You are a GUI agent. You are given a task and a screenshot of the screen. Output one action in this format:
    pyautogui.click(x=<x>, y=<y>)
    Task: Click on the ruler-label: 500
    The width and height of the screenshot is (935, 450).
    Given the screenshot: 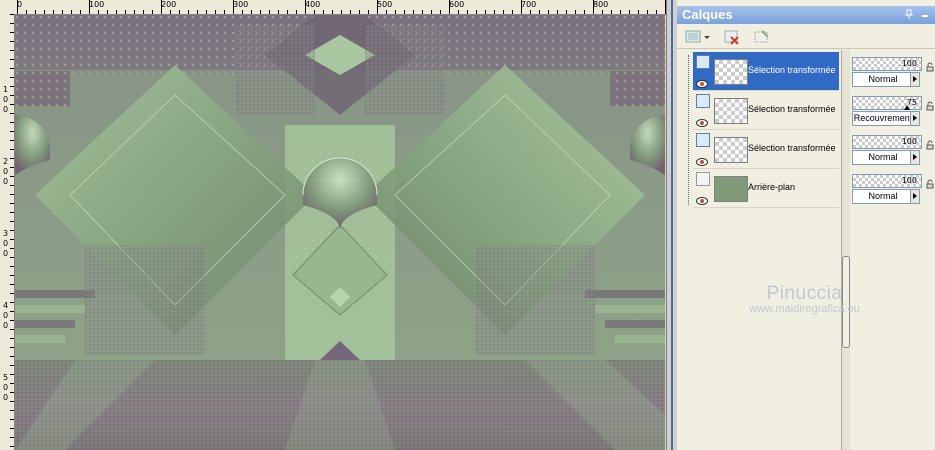 What is the action you would take?
    pyautogui.click(x=385, y=4)
    